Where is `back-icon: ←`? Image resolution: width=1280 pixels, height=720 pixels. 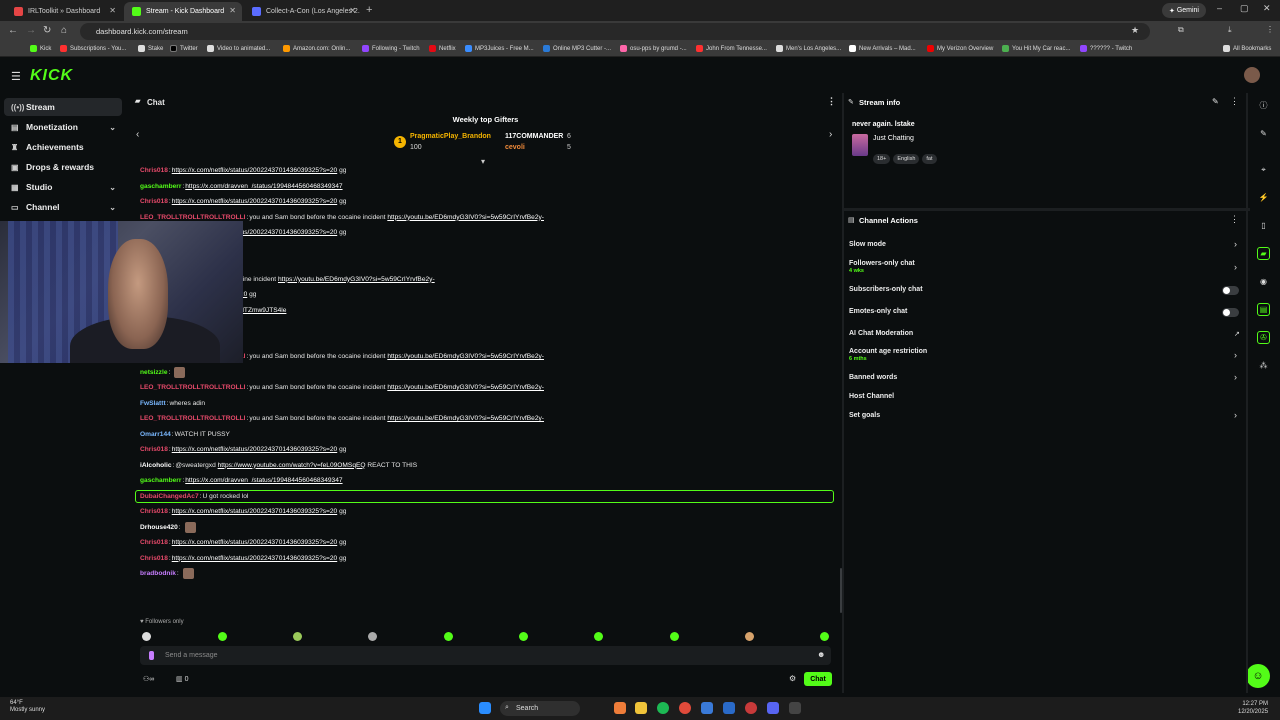
back-icon: ← is located at coordinates (13, 30).